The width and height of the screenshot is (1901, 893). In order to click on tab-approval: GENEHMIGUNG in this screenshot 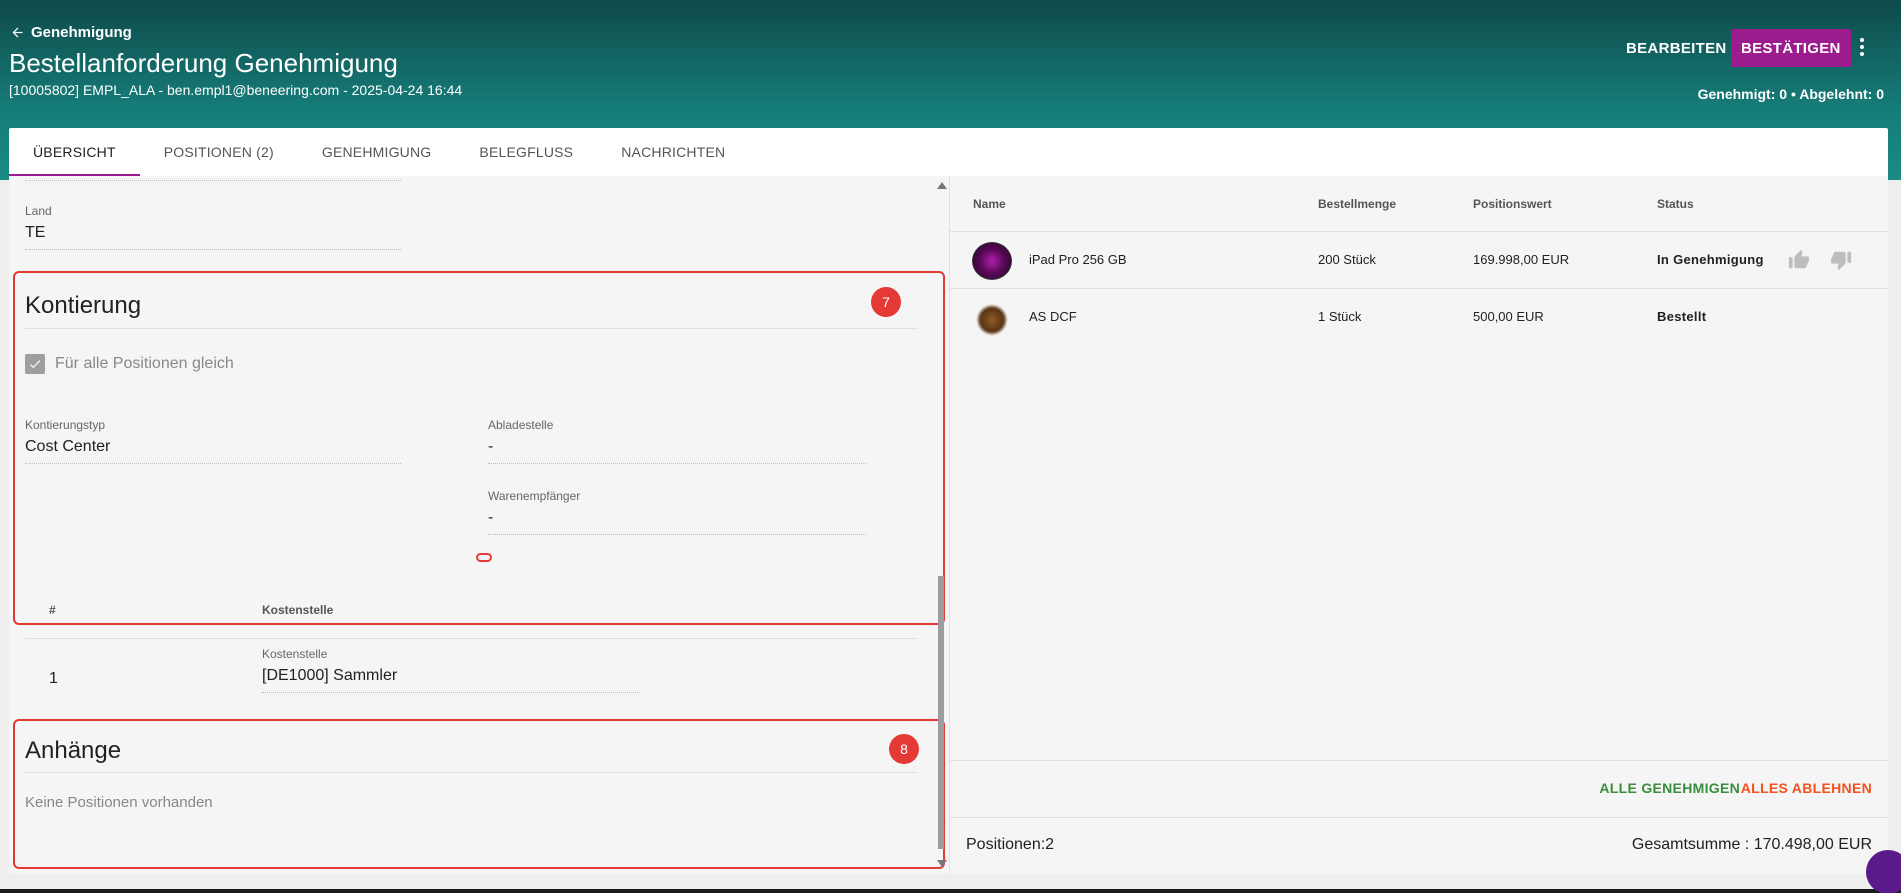, I will do `click(377, 152)`.